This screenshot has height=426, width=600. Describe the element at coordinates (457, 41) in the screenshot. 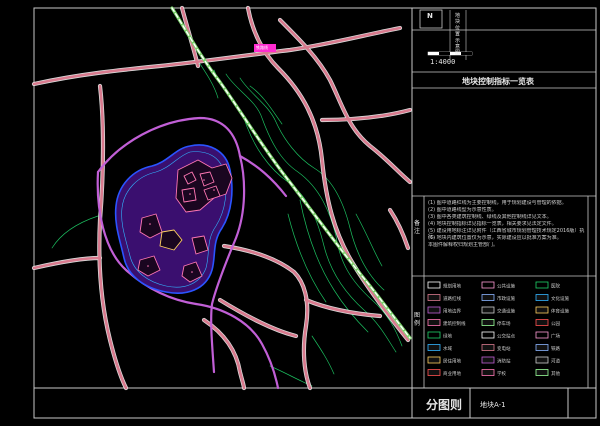

I see `vertical-title-char: 示` at that location.